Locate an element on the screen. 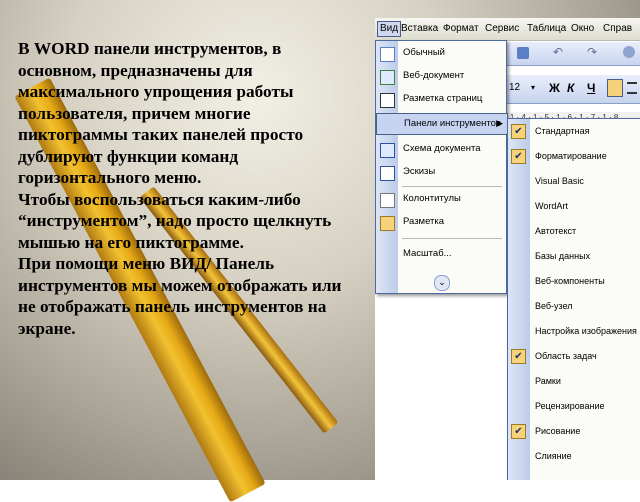 Image resolution: width=640 pixels, height=502 pixels. menu-item-thumbnails: Эскизы is located at coordinates (441, 173).